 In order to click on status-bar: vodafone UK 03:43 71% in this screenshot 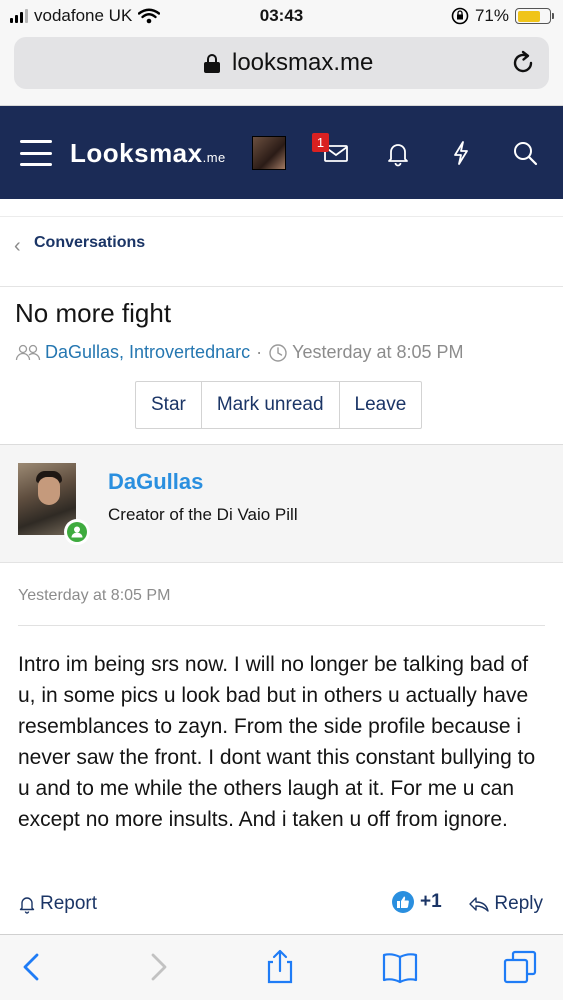, I will do `click(281, 16)`.